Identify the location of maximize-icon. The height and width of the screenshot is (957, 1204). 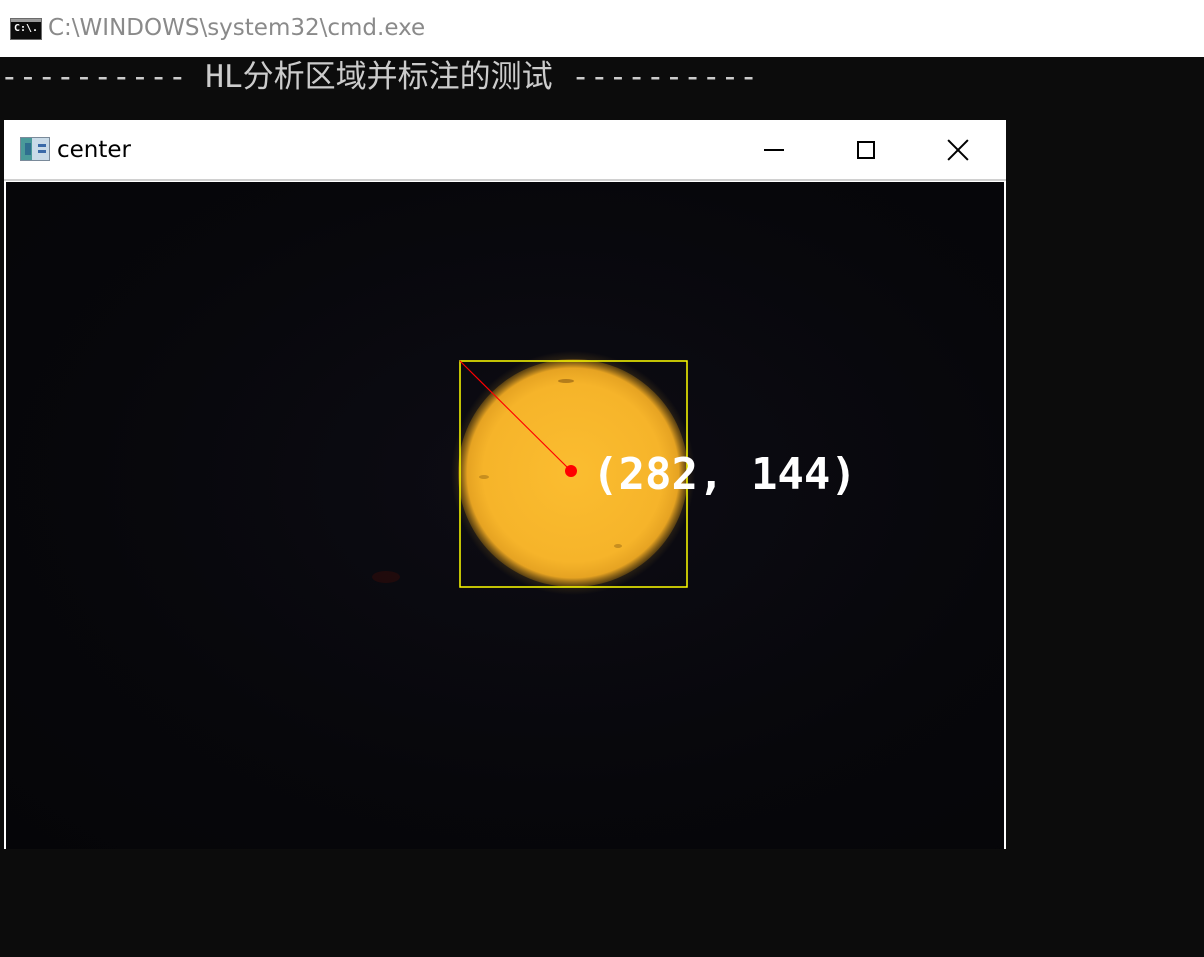
(866, 149).